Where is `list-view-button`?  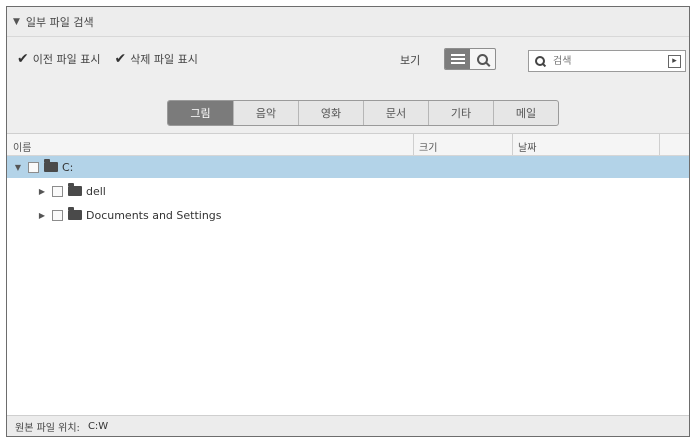
list-view-button is located at coordinates (457, 59).